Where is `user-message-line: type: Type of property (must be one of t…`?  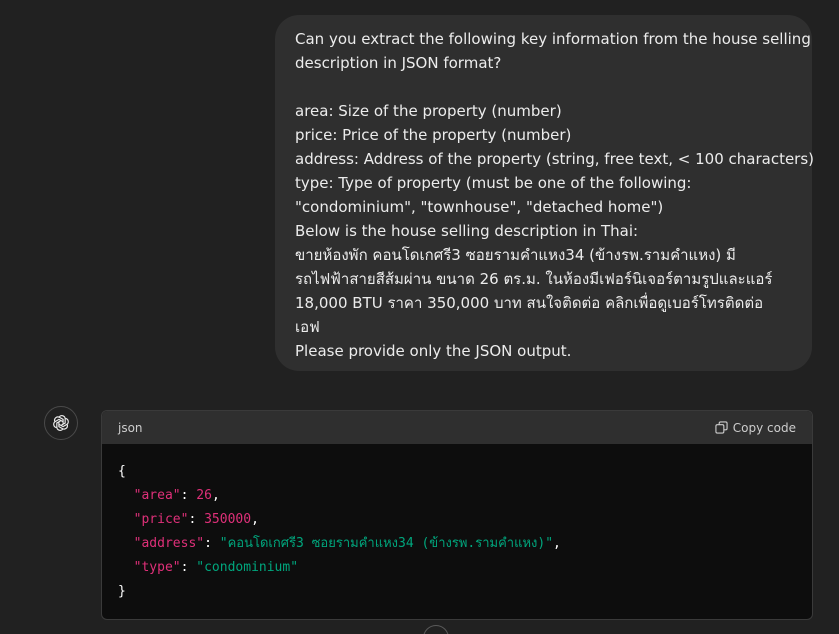
user-message-line: type: Type of property (must be one of t… is located at coordinates (493, 183).